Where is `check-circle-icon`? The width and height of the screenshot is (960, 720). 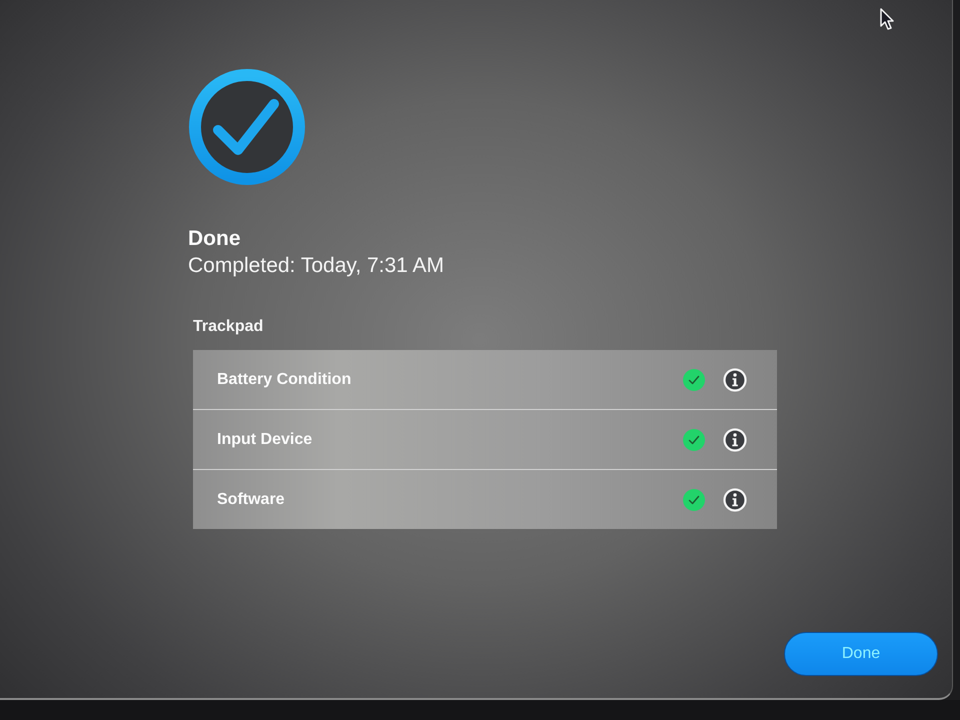 check-circle-icon is located at coordinates (247, 127).